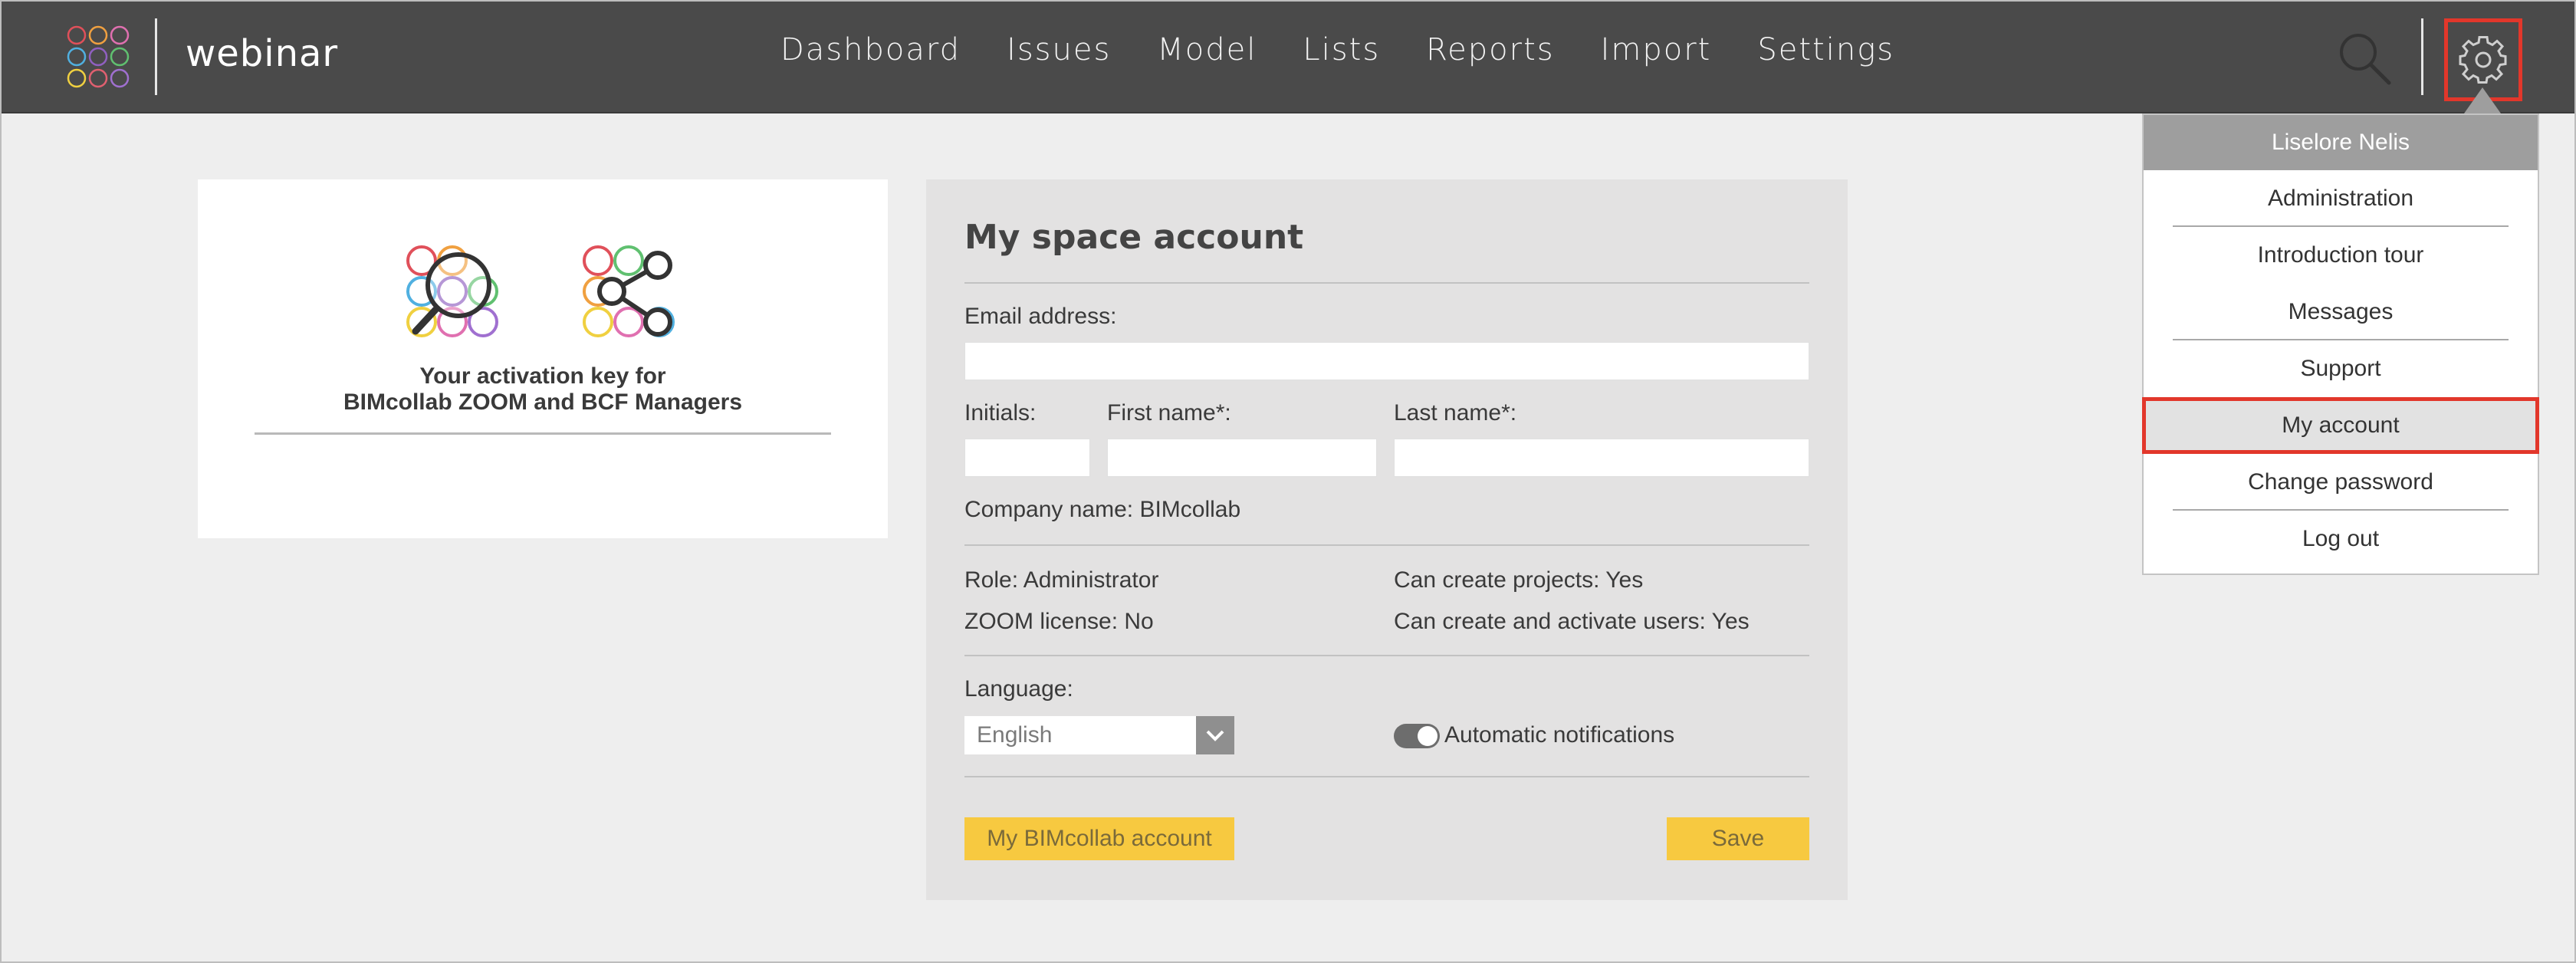 The width and height of the screenshot is (2576, 963). I want to click on zoom-license-text: ZOOM license: No, so click(1059, 621).